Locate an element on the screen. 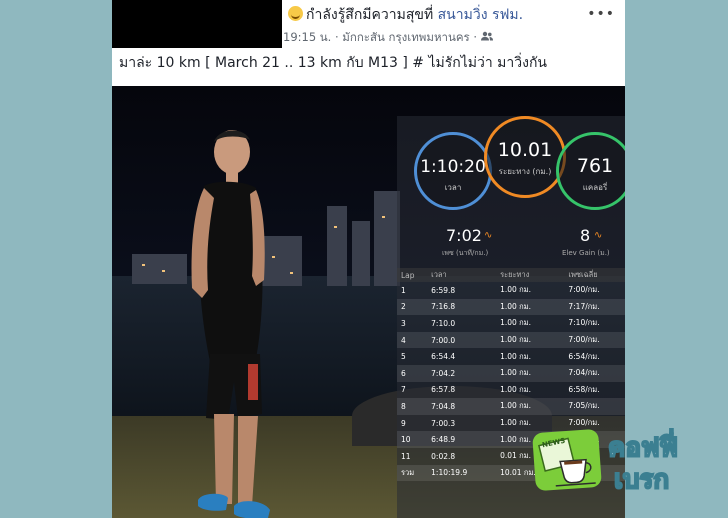 Image resolution: width=728 pixels, height=518 pixels. calories-label: แคลอรี่ is located at coordinates (595, 187).